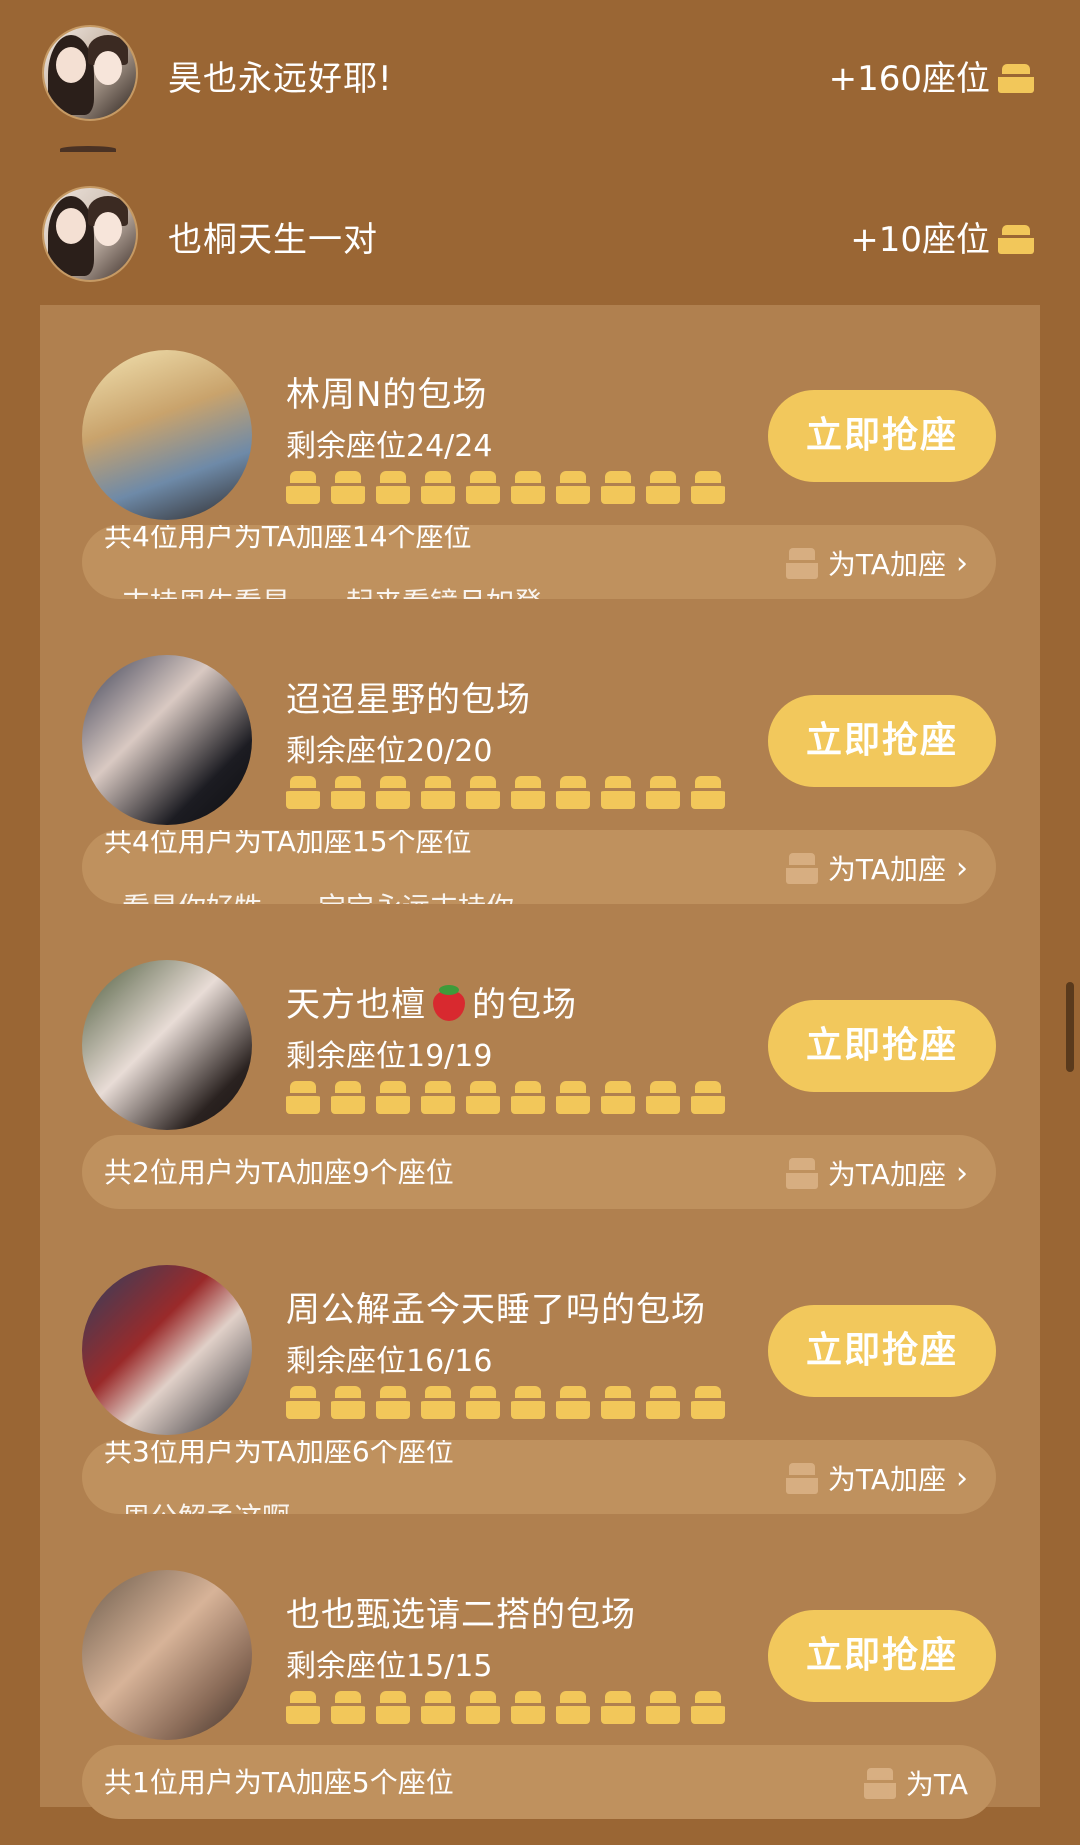 This screenshot has height=1845, width=1080. What do you see at coordinates (539, 1477) in the screenshot?
I see `add-seat-bar: 共3位用户为TA加座6个座位 周公解孟这啊 为TA加座 ›` at bounding box center [539, 1477].